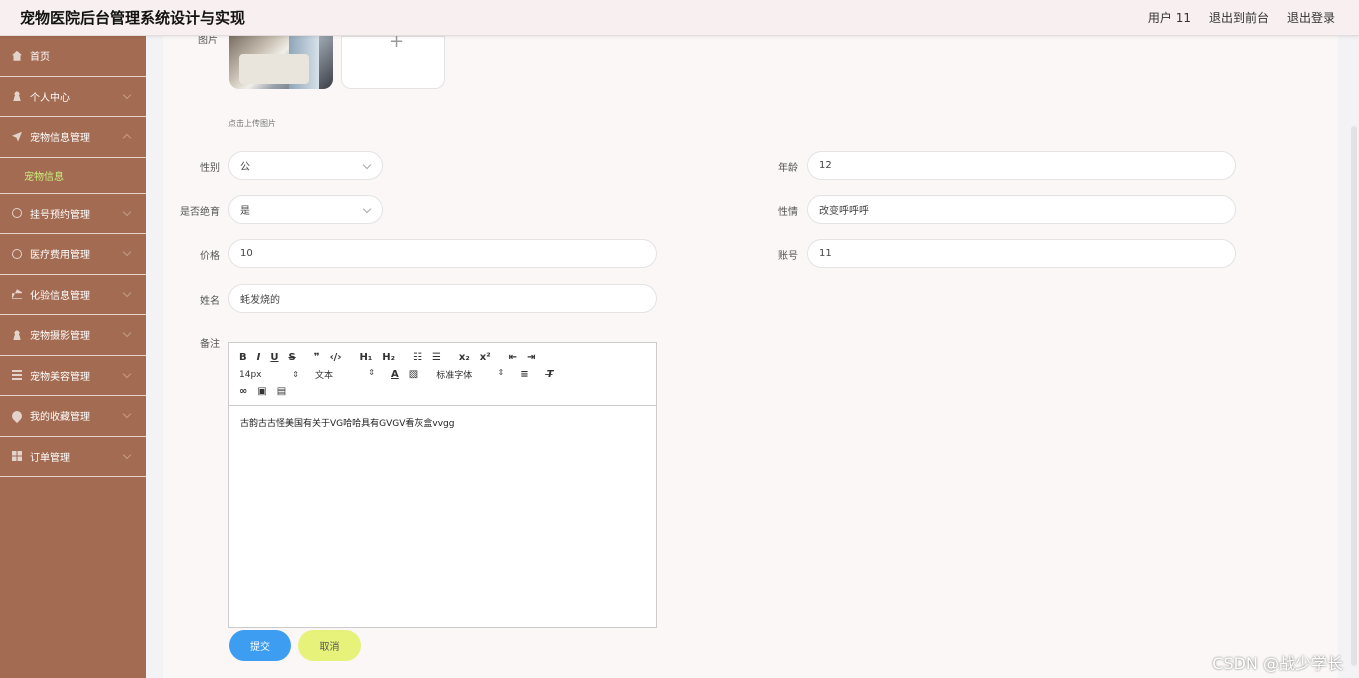 Image resolution: width=1359 pixels, height=678 pixels. I want to click on editor-content: 古韵古古怪美国有关于VG哈哈具有GVGV看灰盒vvgg, so click(442, 422).